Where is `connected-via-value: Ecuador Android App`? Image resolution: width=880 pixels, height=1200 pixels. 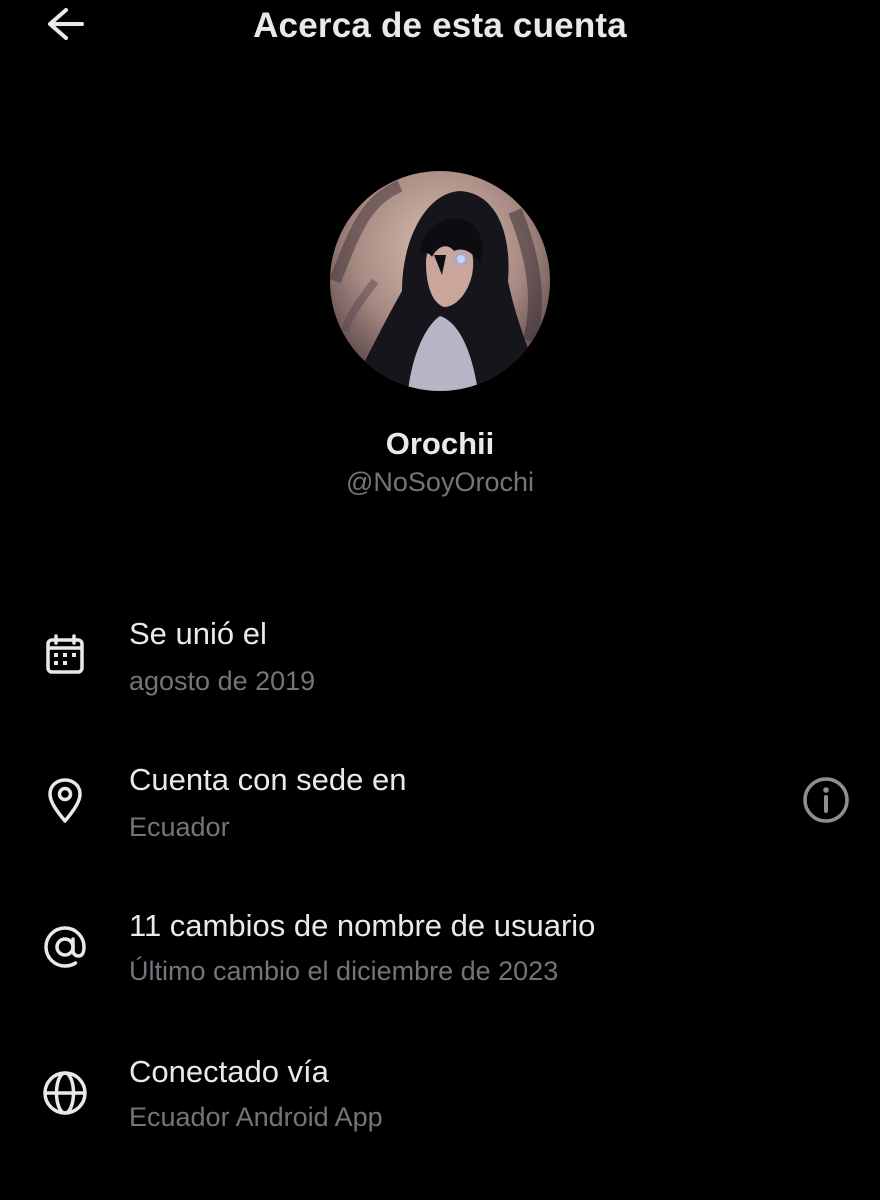
connected-via-value: Ecuador Android App is located at coordinates (256, 1117).